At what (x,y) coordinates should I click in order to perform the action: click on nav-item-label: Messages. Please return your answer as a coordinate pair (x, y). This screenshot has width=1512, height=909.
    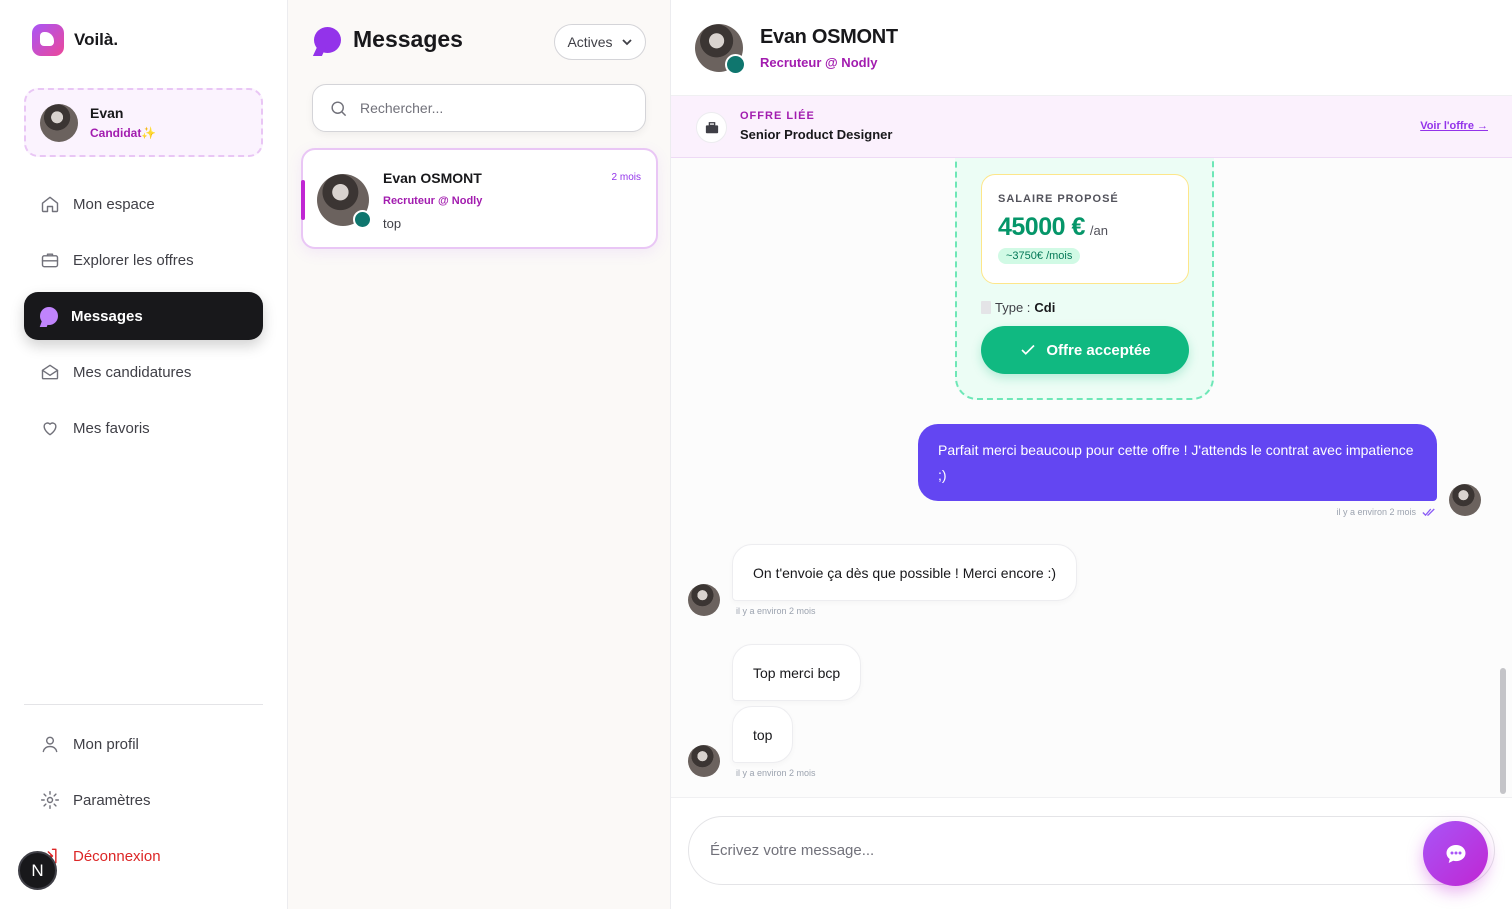
    Looking at the image, I should click on (107, 316).